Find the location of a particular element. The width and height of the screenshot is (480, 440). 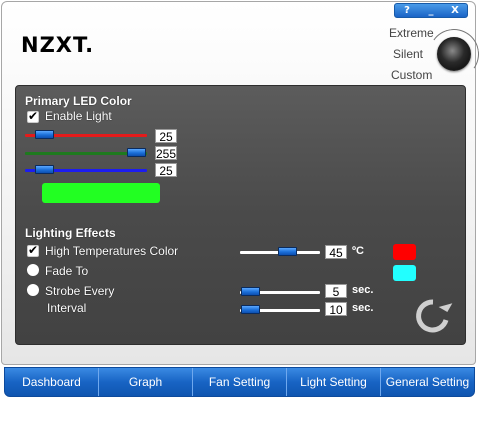

red-slider-thumb is located at coordinates (44, 134).